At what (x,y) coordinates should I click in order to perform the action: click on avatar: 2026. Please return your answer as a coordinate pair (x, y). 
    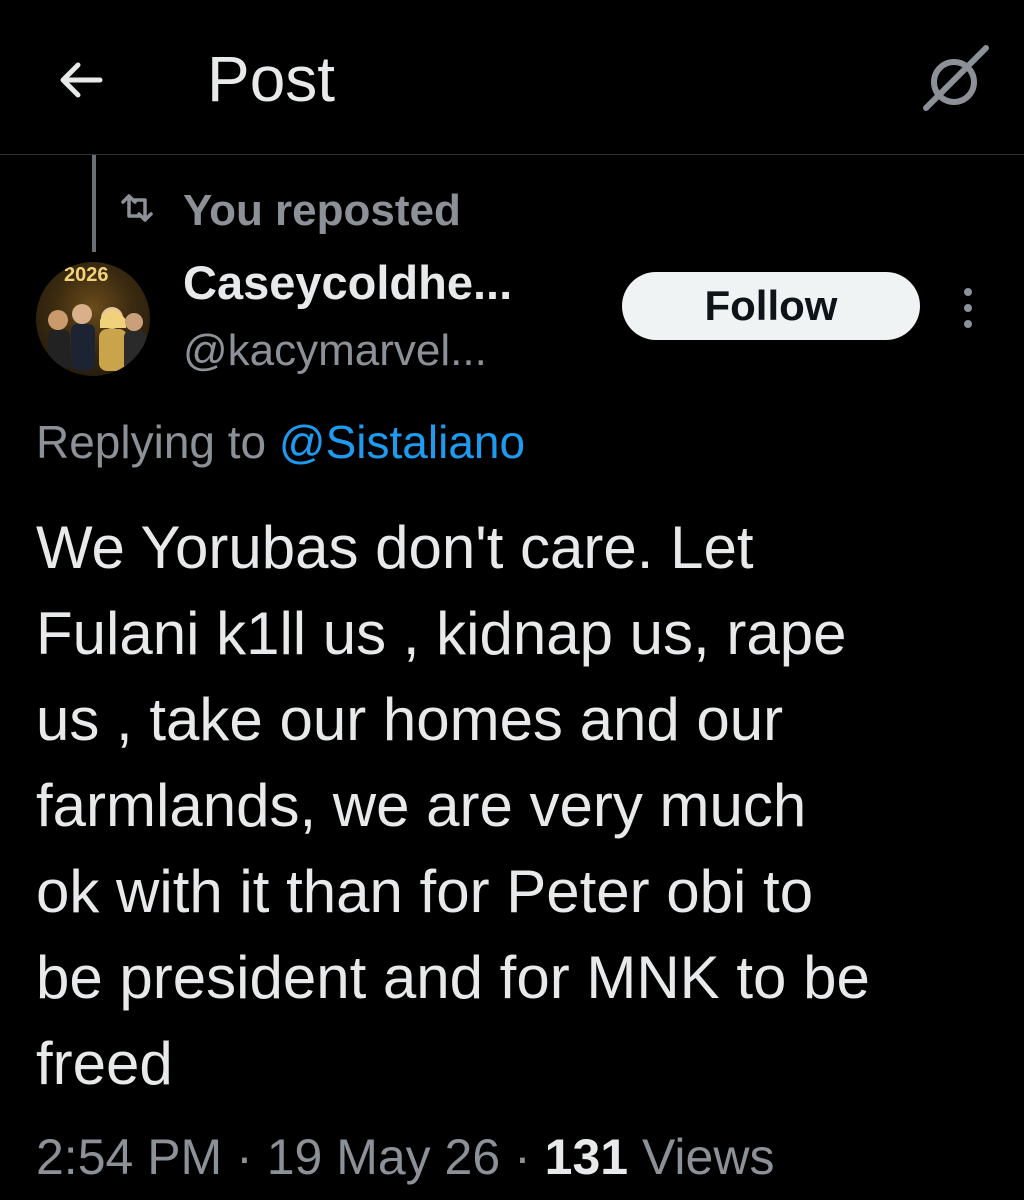
    Looking at the image, I should click on (93, 319).